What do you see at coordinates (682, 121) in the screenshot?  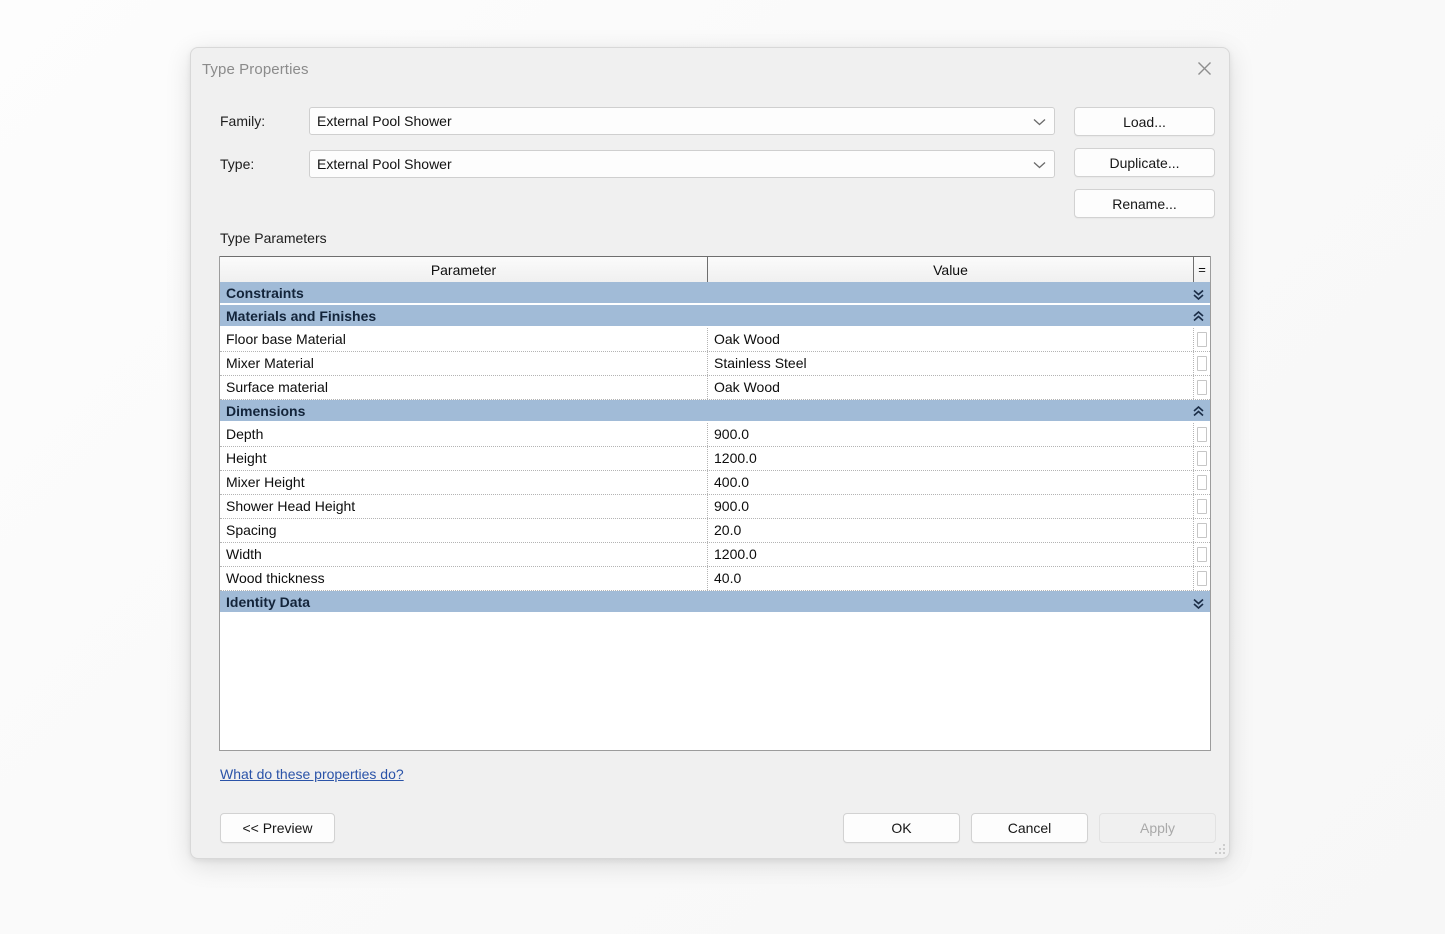 I see `family-combobox: External Pool Shower` at bounding box center [682, 121].